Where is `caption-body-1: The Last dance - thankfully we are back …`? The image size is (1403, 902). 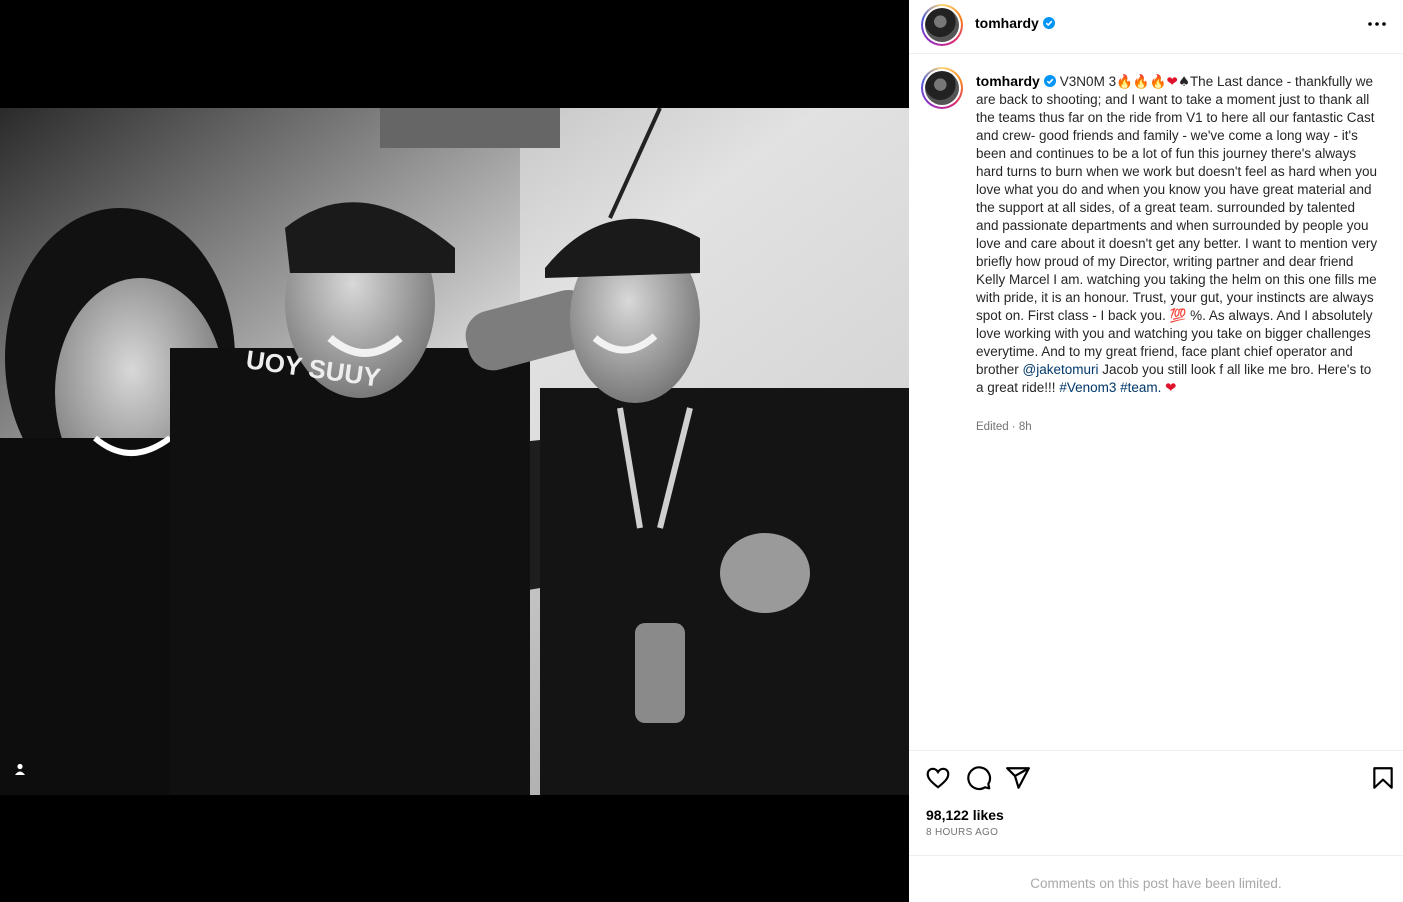
caption-body-1: The Last dance - thankfully we are back … is located at coordinates (1177, 198).